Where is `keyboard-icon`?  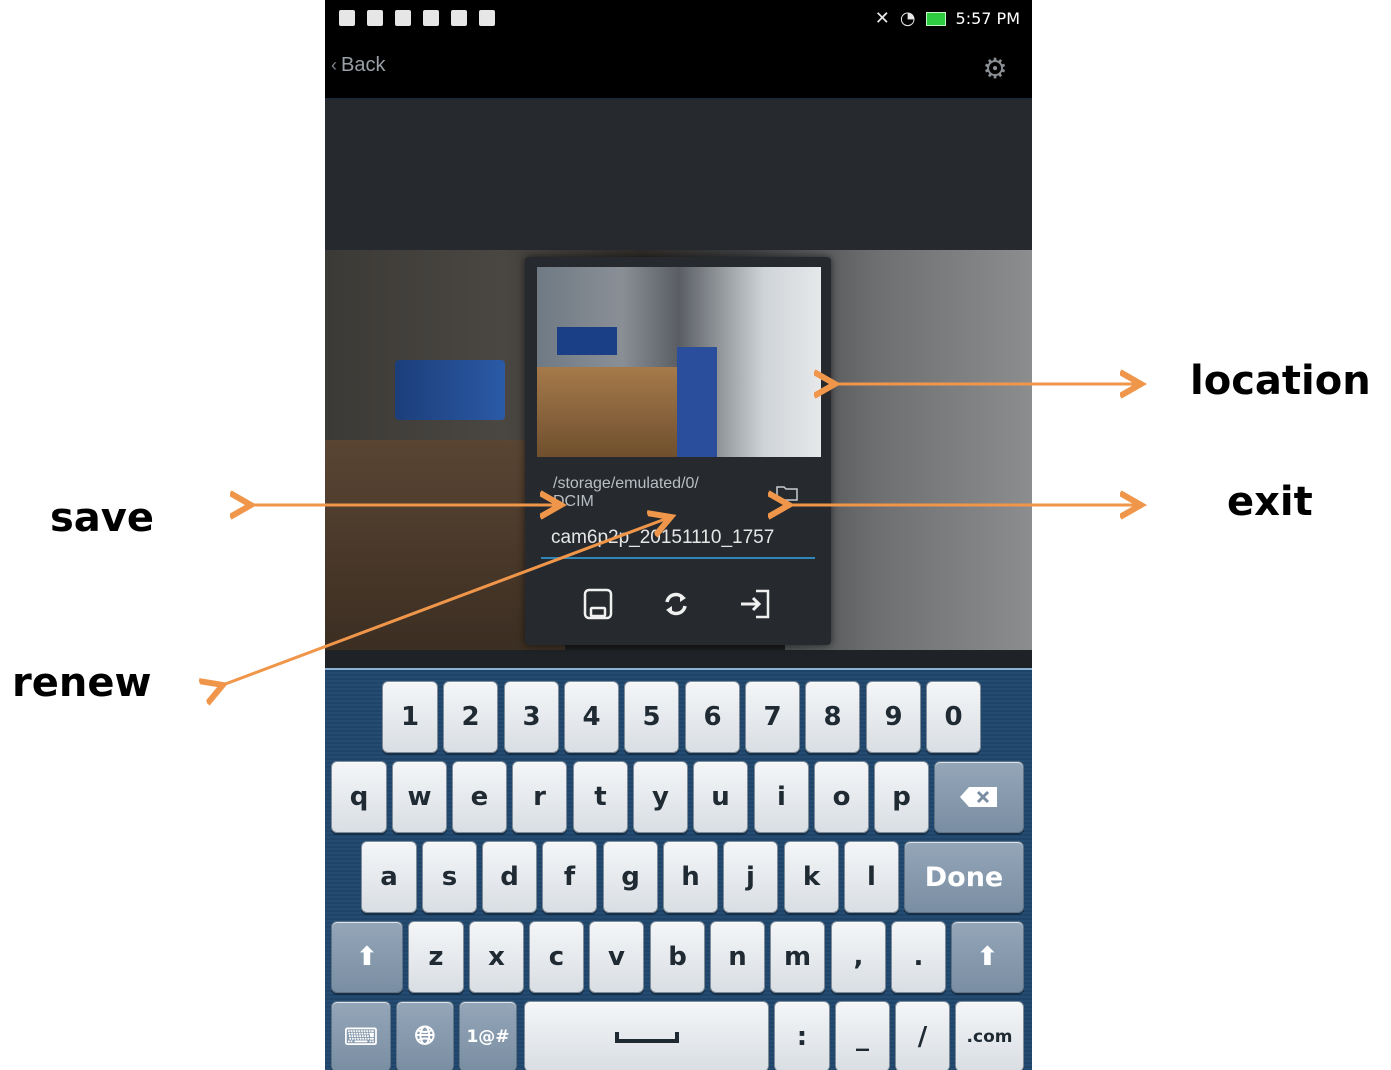 keyboard-icon is located at coordinates (403, 18).